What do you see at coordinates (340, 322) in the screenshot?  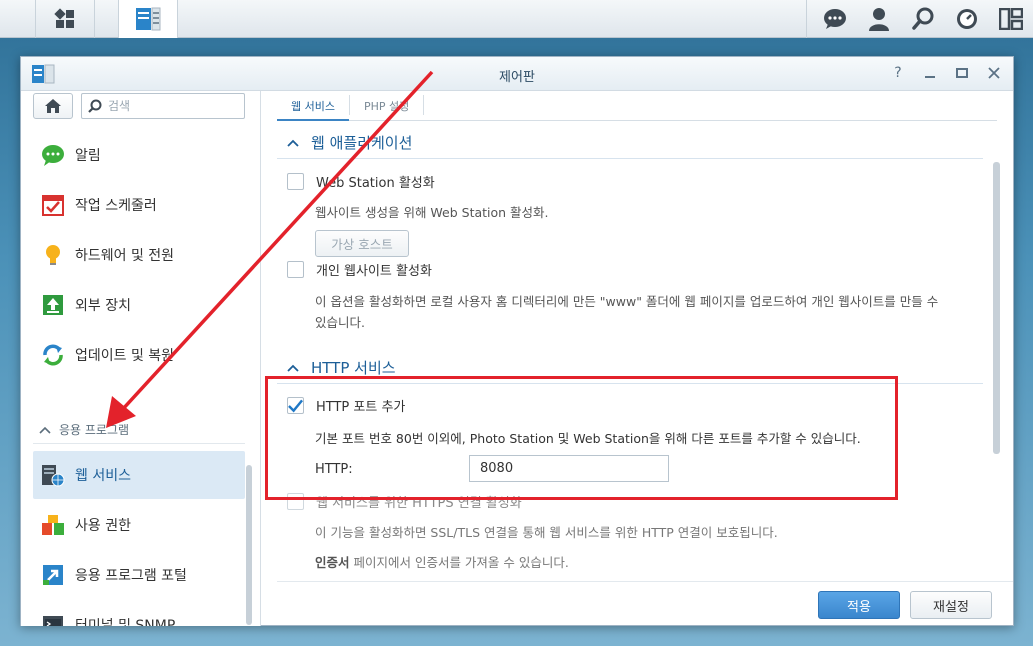 I see `personal-site-description-2: 있습니다.` at bounding box center [340, 322].